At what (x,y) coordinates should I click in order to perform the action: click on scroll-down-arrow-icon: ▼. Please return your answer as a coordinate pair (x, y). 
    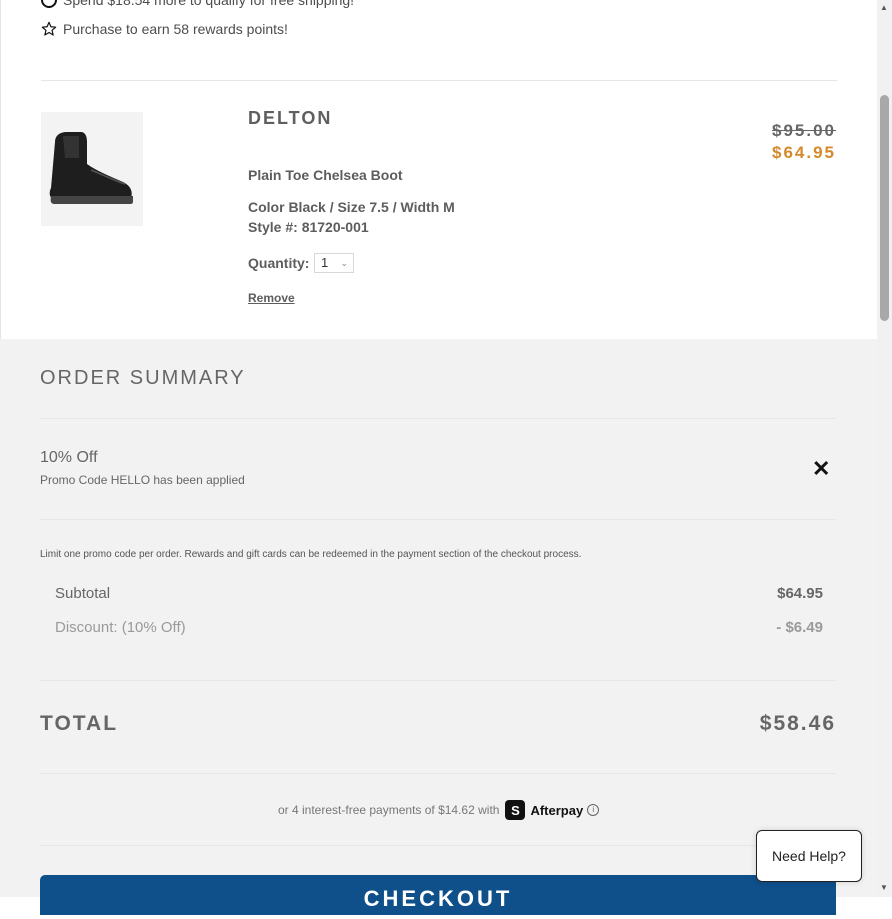
    Looking at the image, I should click on (884, 887).